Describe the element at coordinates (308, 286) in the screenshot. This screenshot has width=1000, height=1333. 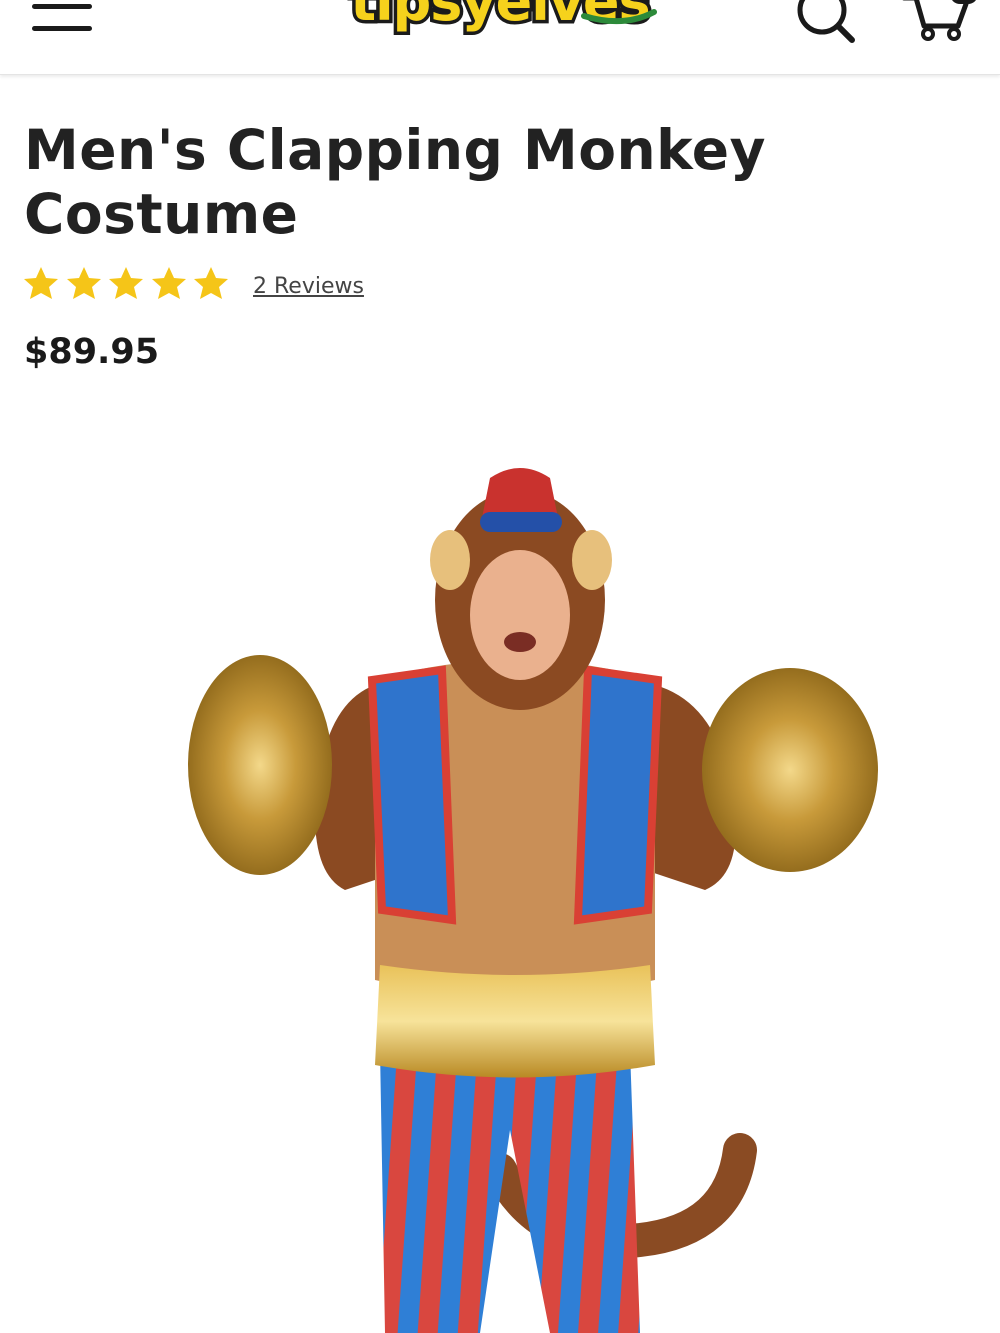
I see `reviews-link: 2 Reviews` at that location.